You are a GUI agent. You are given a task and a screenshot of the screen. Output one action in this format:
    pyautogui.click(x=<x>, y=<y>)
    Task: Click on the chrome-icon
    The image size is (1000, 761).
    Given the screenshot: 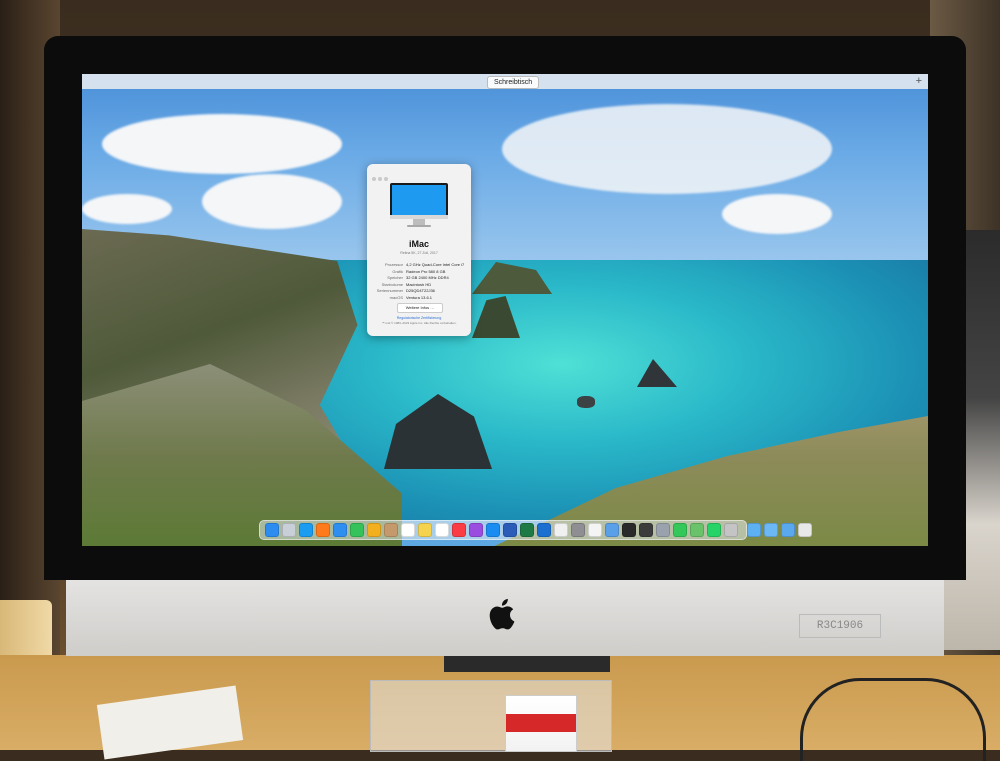 What is the action you would take?
    pyautogui.click(x=560, y=530)
    